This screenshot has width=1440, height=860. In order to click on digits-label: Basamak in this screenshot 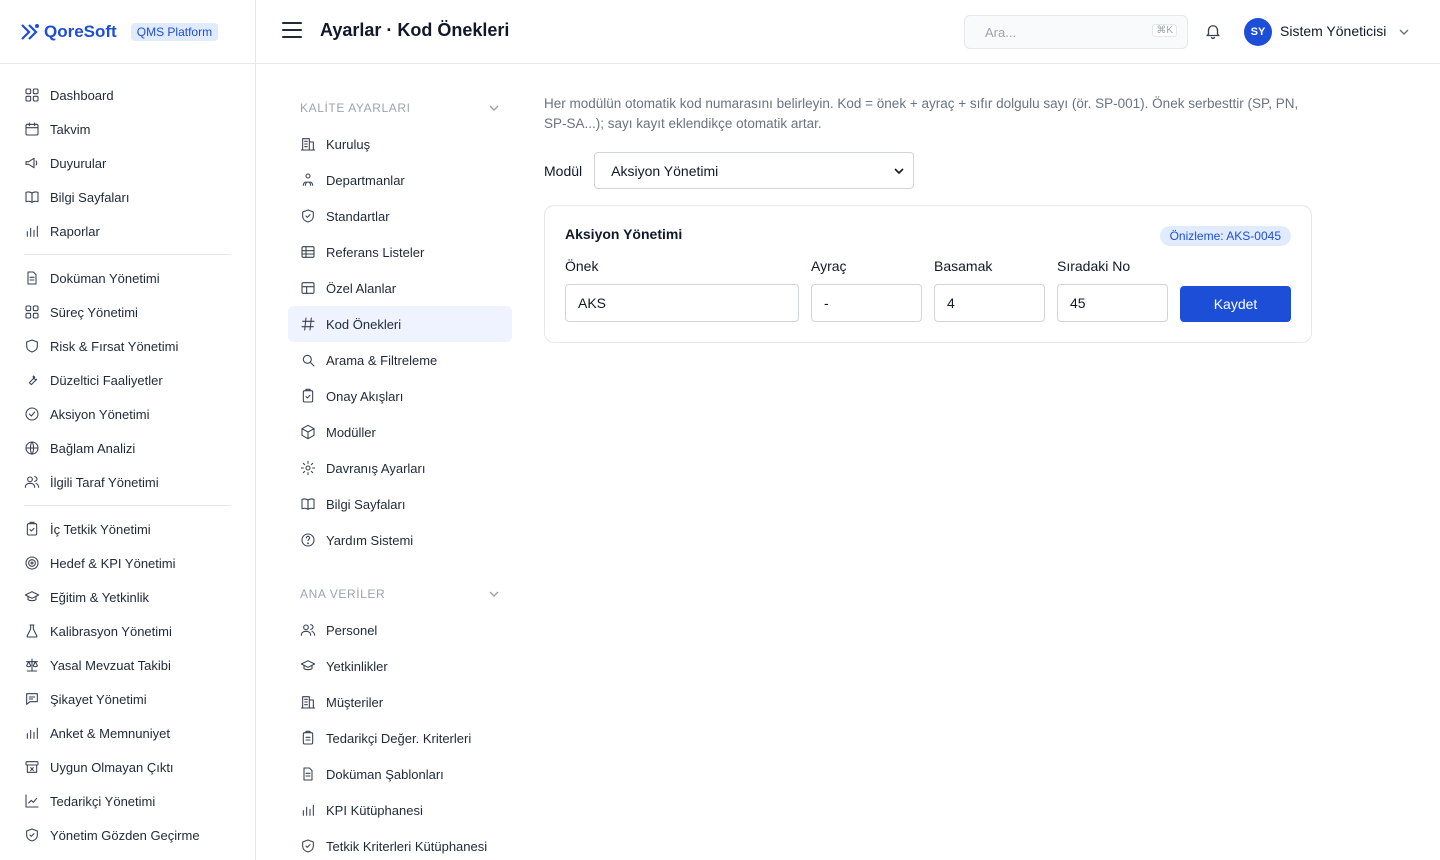, I will do `click(963, 266)`.